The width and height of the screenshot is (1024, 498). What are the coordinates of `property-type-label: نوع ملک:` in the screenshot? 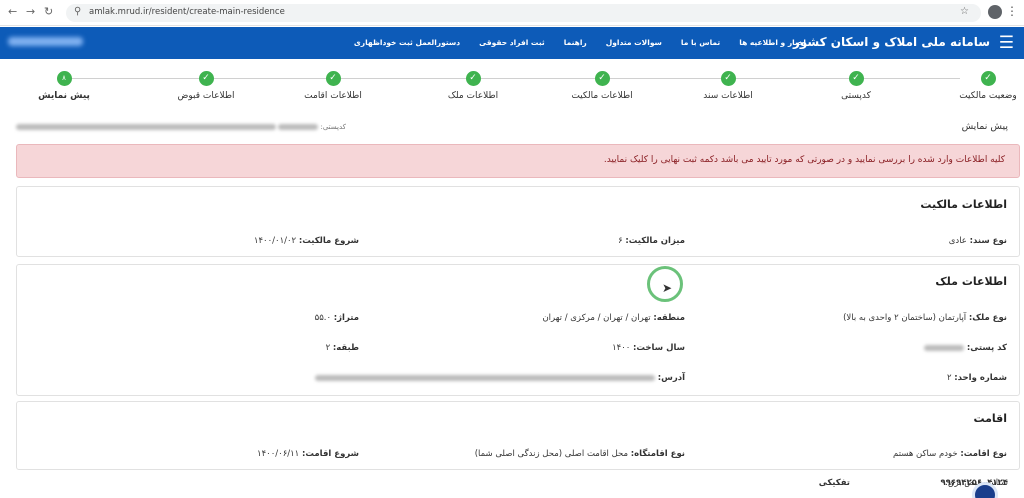 It's located at (987, 318).